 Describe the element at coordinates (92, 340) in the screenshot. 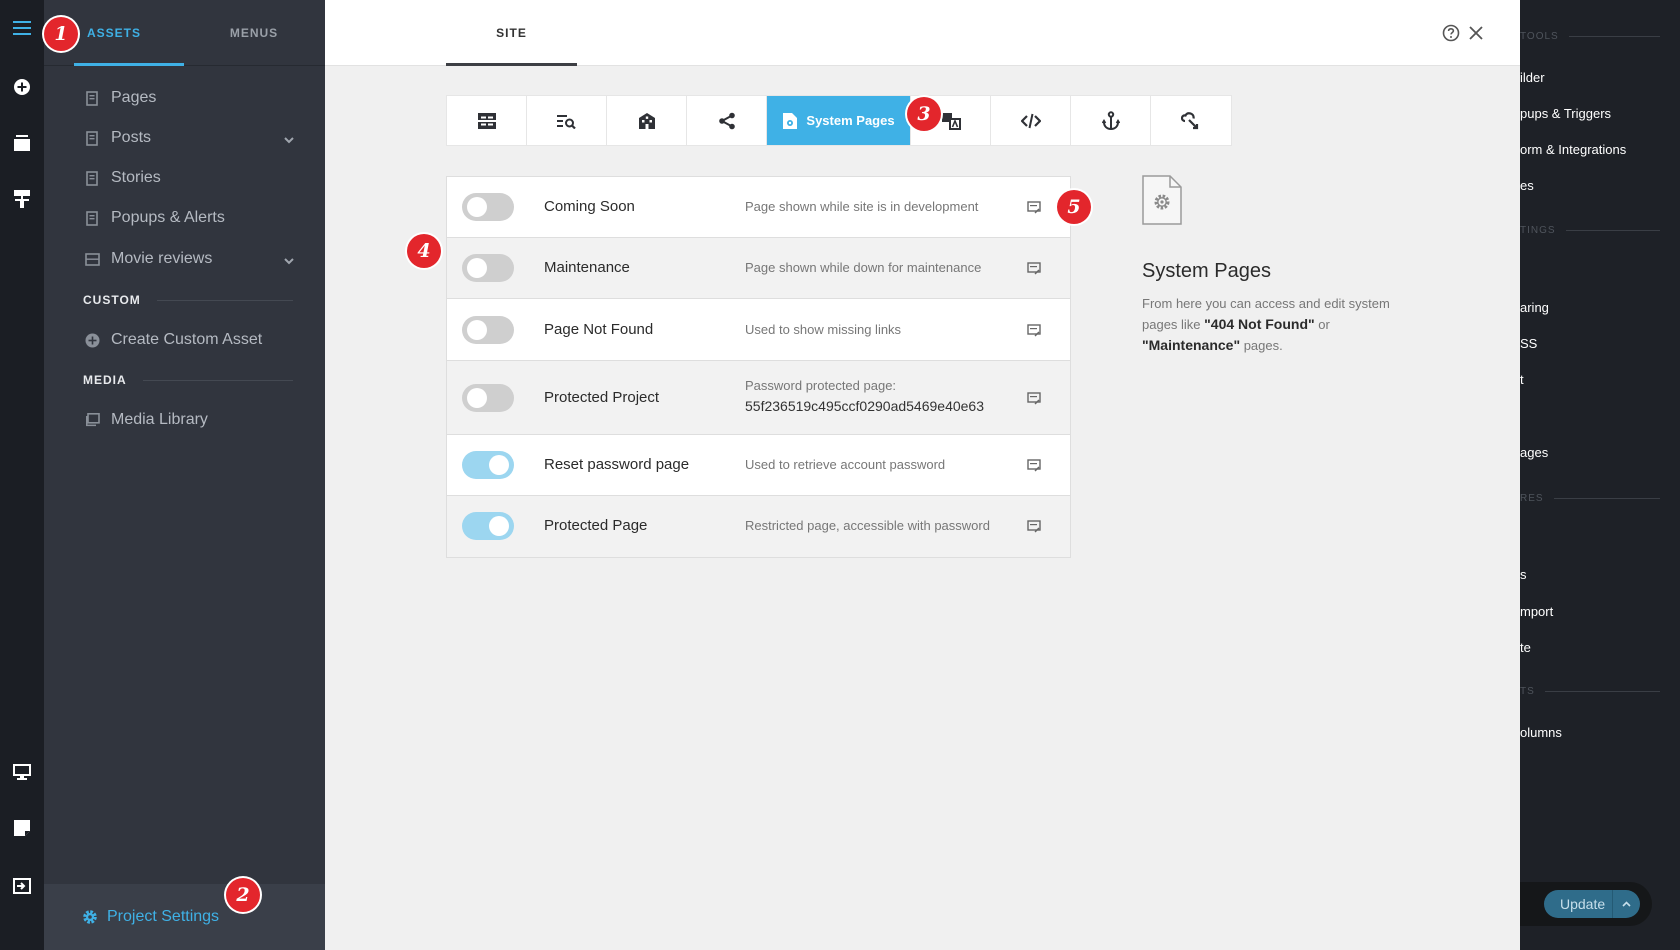

I see `plus-circle-icon` at that location.